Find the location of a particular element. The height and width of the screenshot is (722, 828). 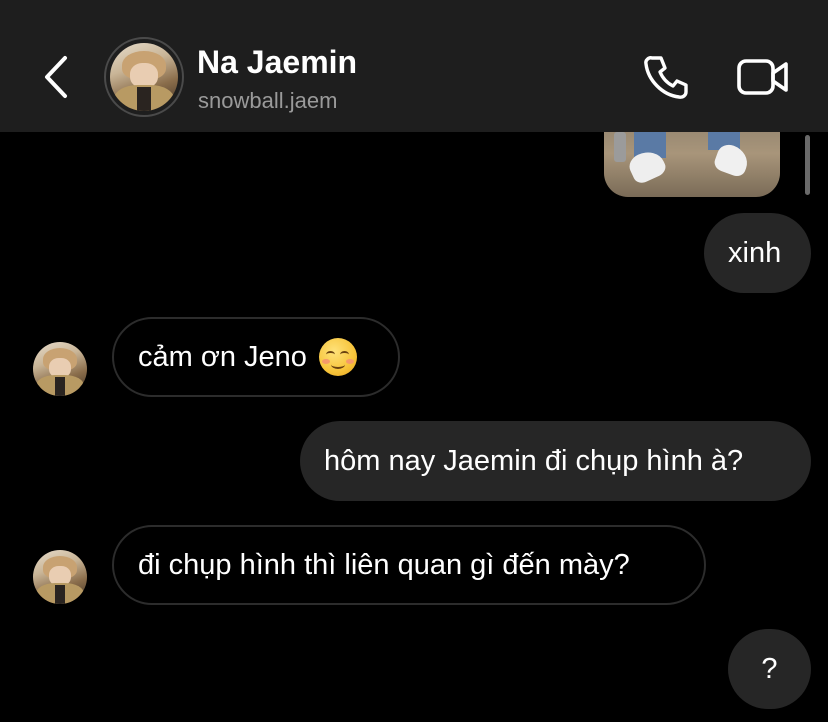

video-camera-icon is located at coordinates (762, 77).